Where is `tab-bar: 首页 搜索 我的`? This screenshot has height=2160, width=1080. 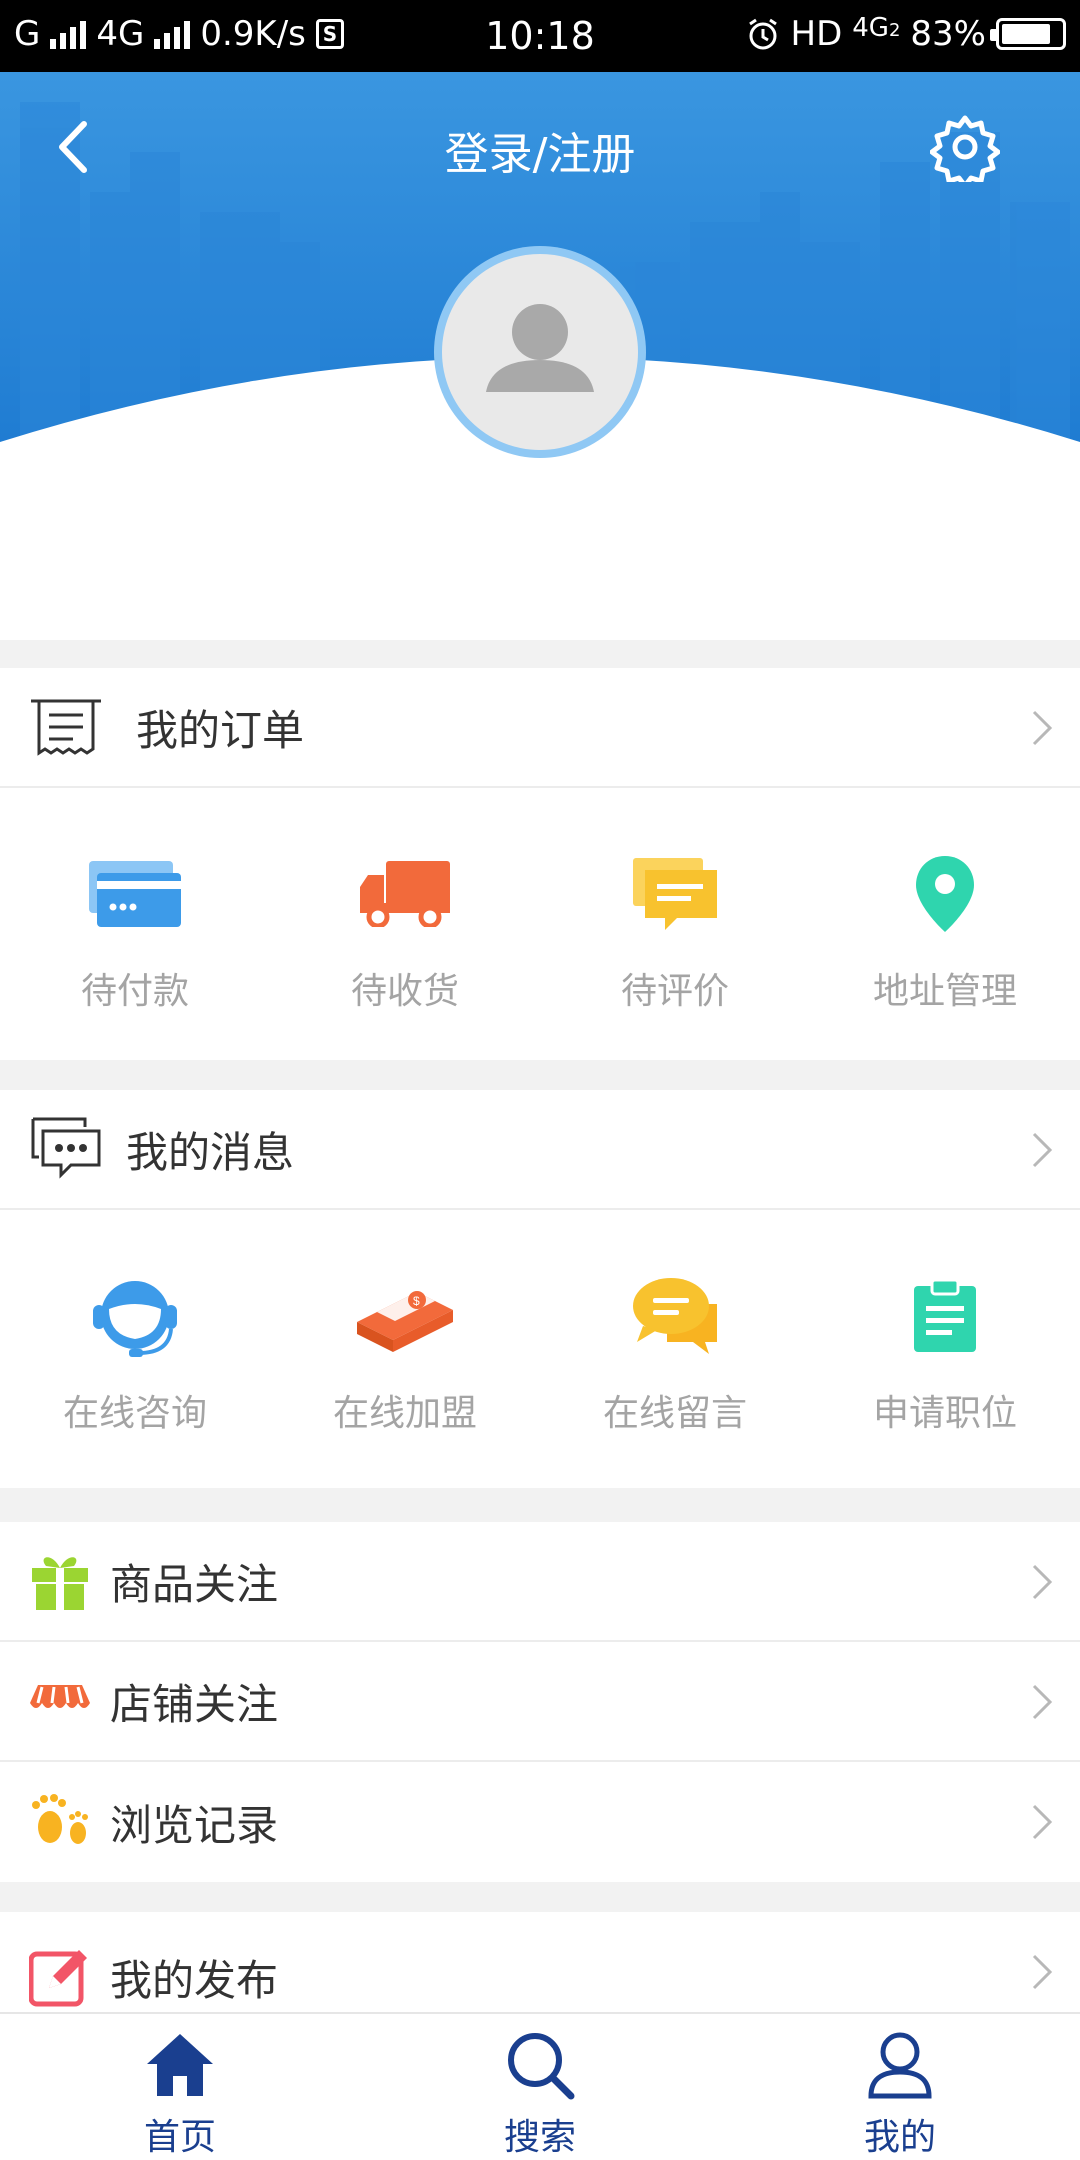
tab-bar: 首页 搜索 我的 is located at coordinates (540, 2086).